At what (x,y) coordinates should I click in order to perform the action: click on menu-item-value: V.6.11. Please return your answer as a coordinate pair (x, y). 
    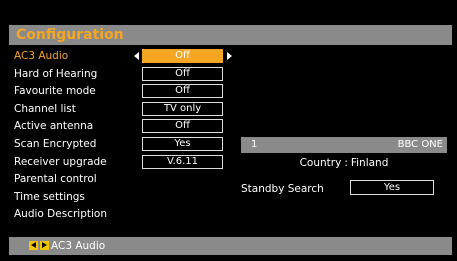
    Looking at the image, I should click on (182, 161).